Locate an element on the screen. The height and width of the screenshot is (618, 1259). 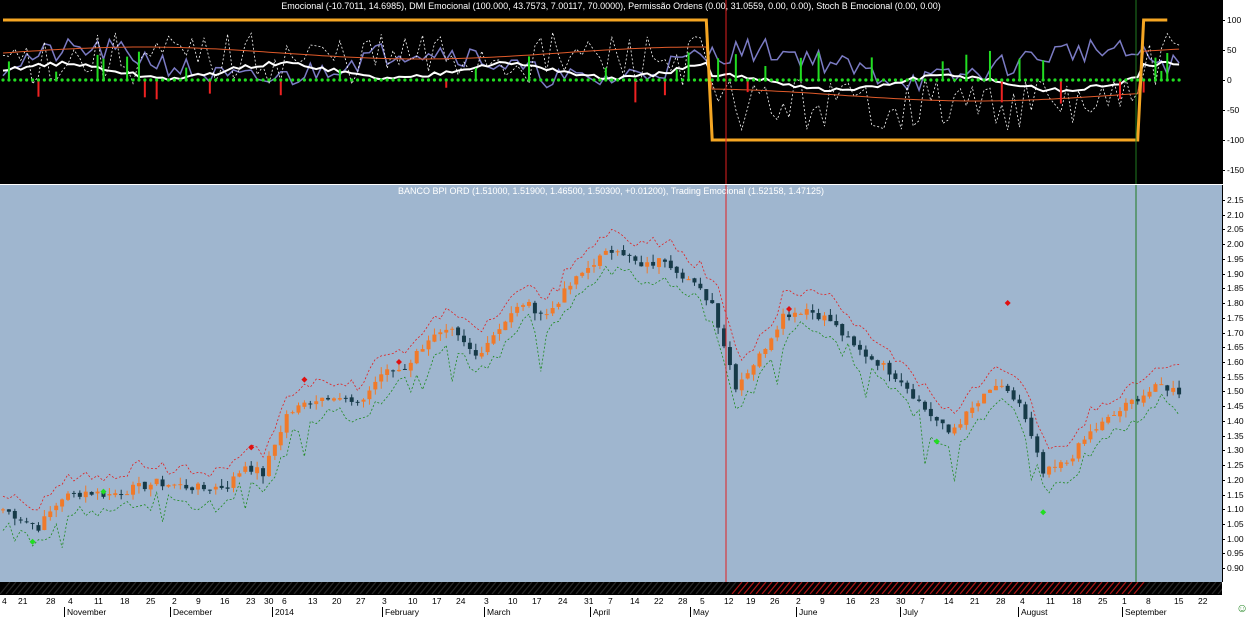
price-tick-label: 1.10 is located at coordinates (1233, 509).